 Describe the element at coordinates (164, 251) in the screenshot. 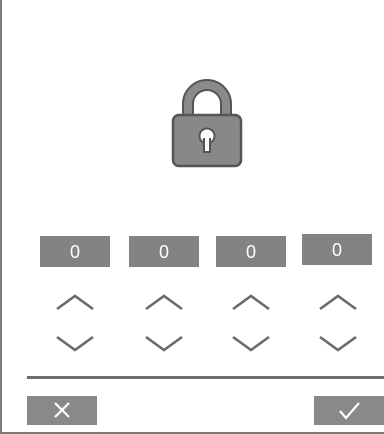

I see `pin-digit-2: 0` at that location.